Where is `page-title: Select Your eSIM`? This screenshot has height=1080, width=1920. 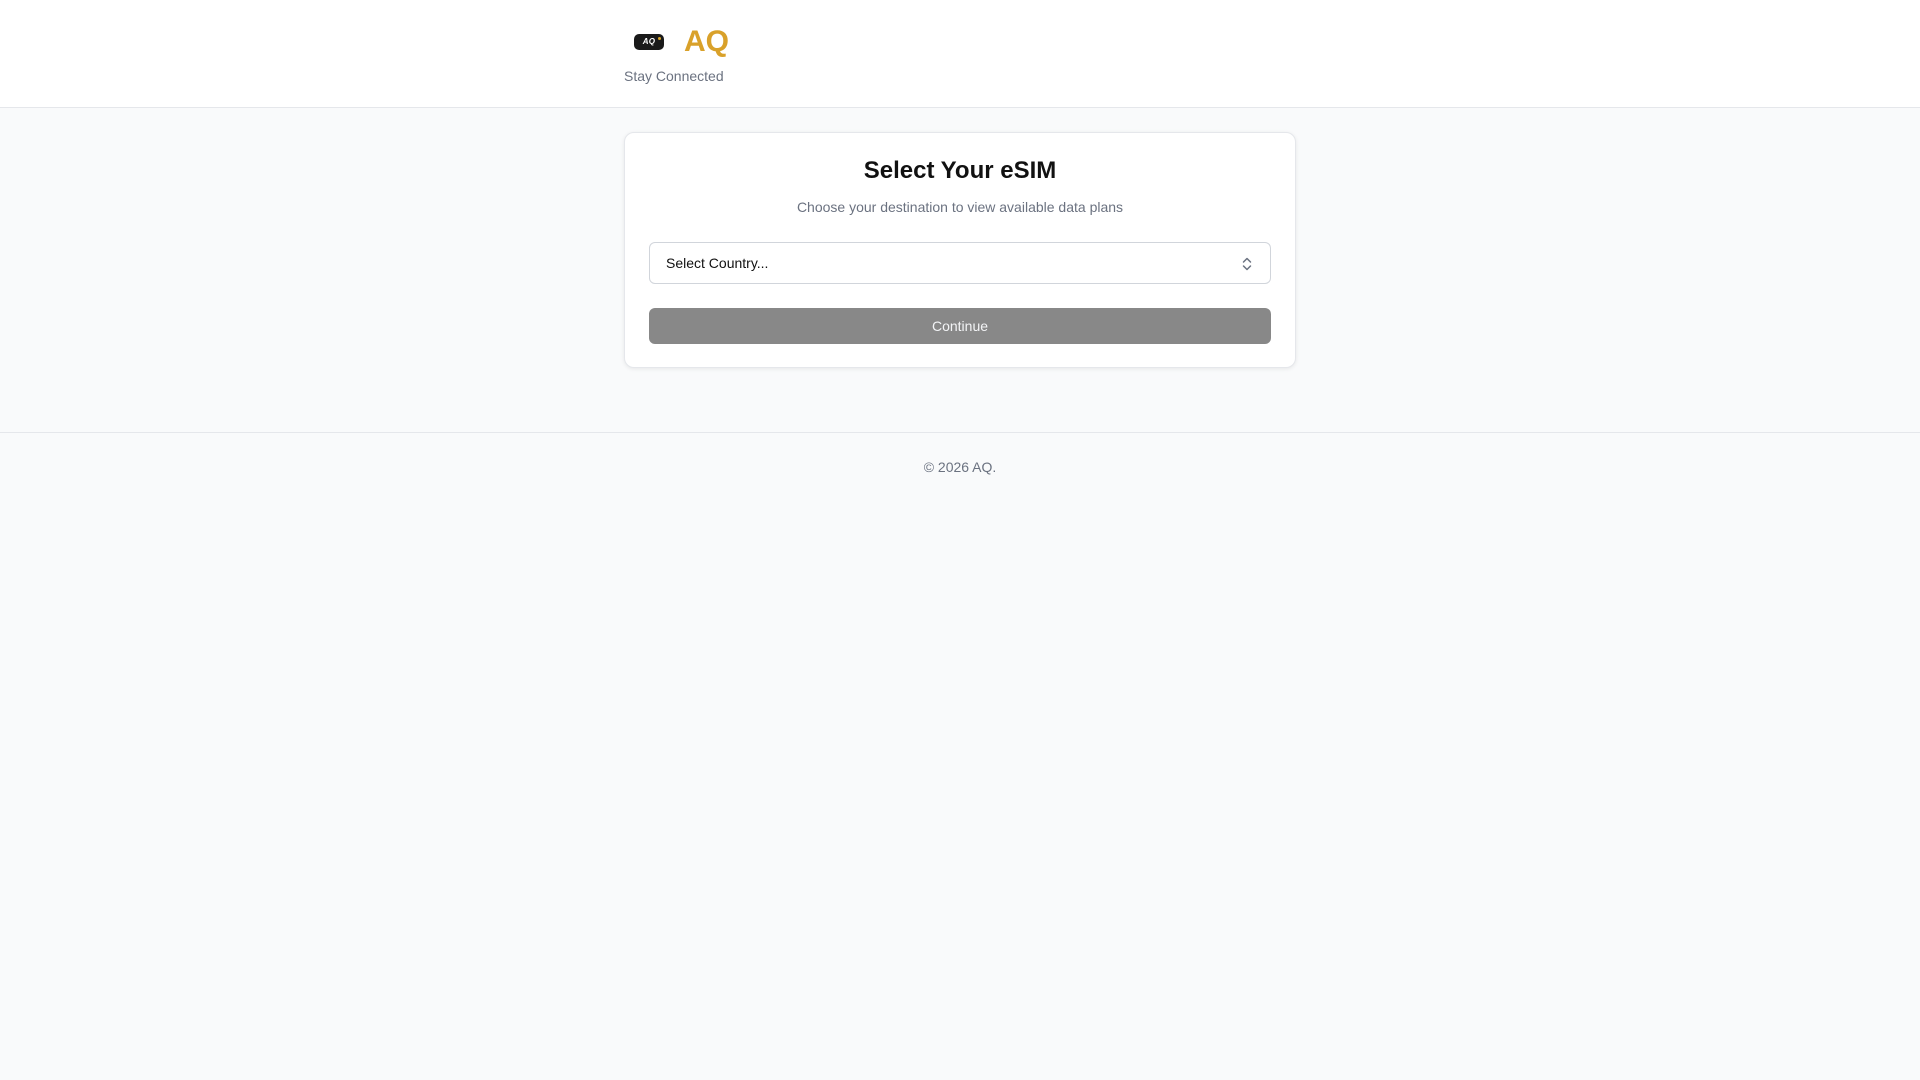 page-title: Select Your eSIM is located at coordinates (960, 170).